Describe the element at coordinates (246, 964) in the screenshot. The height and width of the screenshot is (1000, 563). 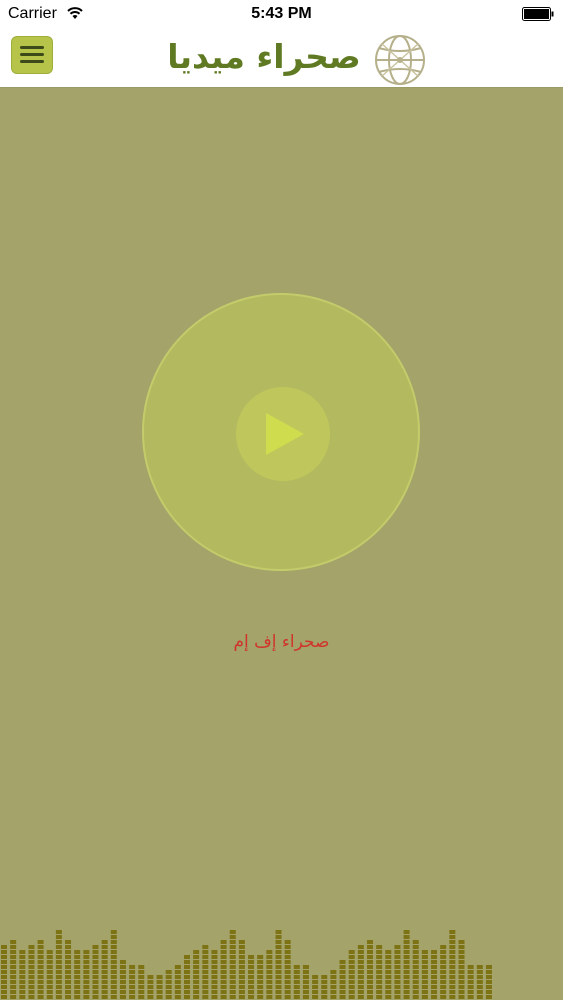
I see `equalizer-visualizer` at that location.